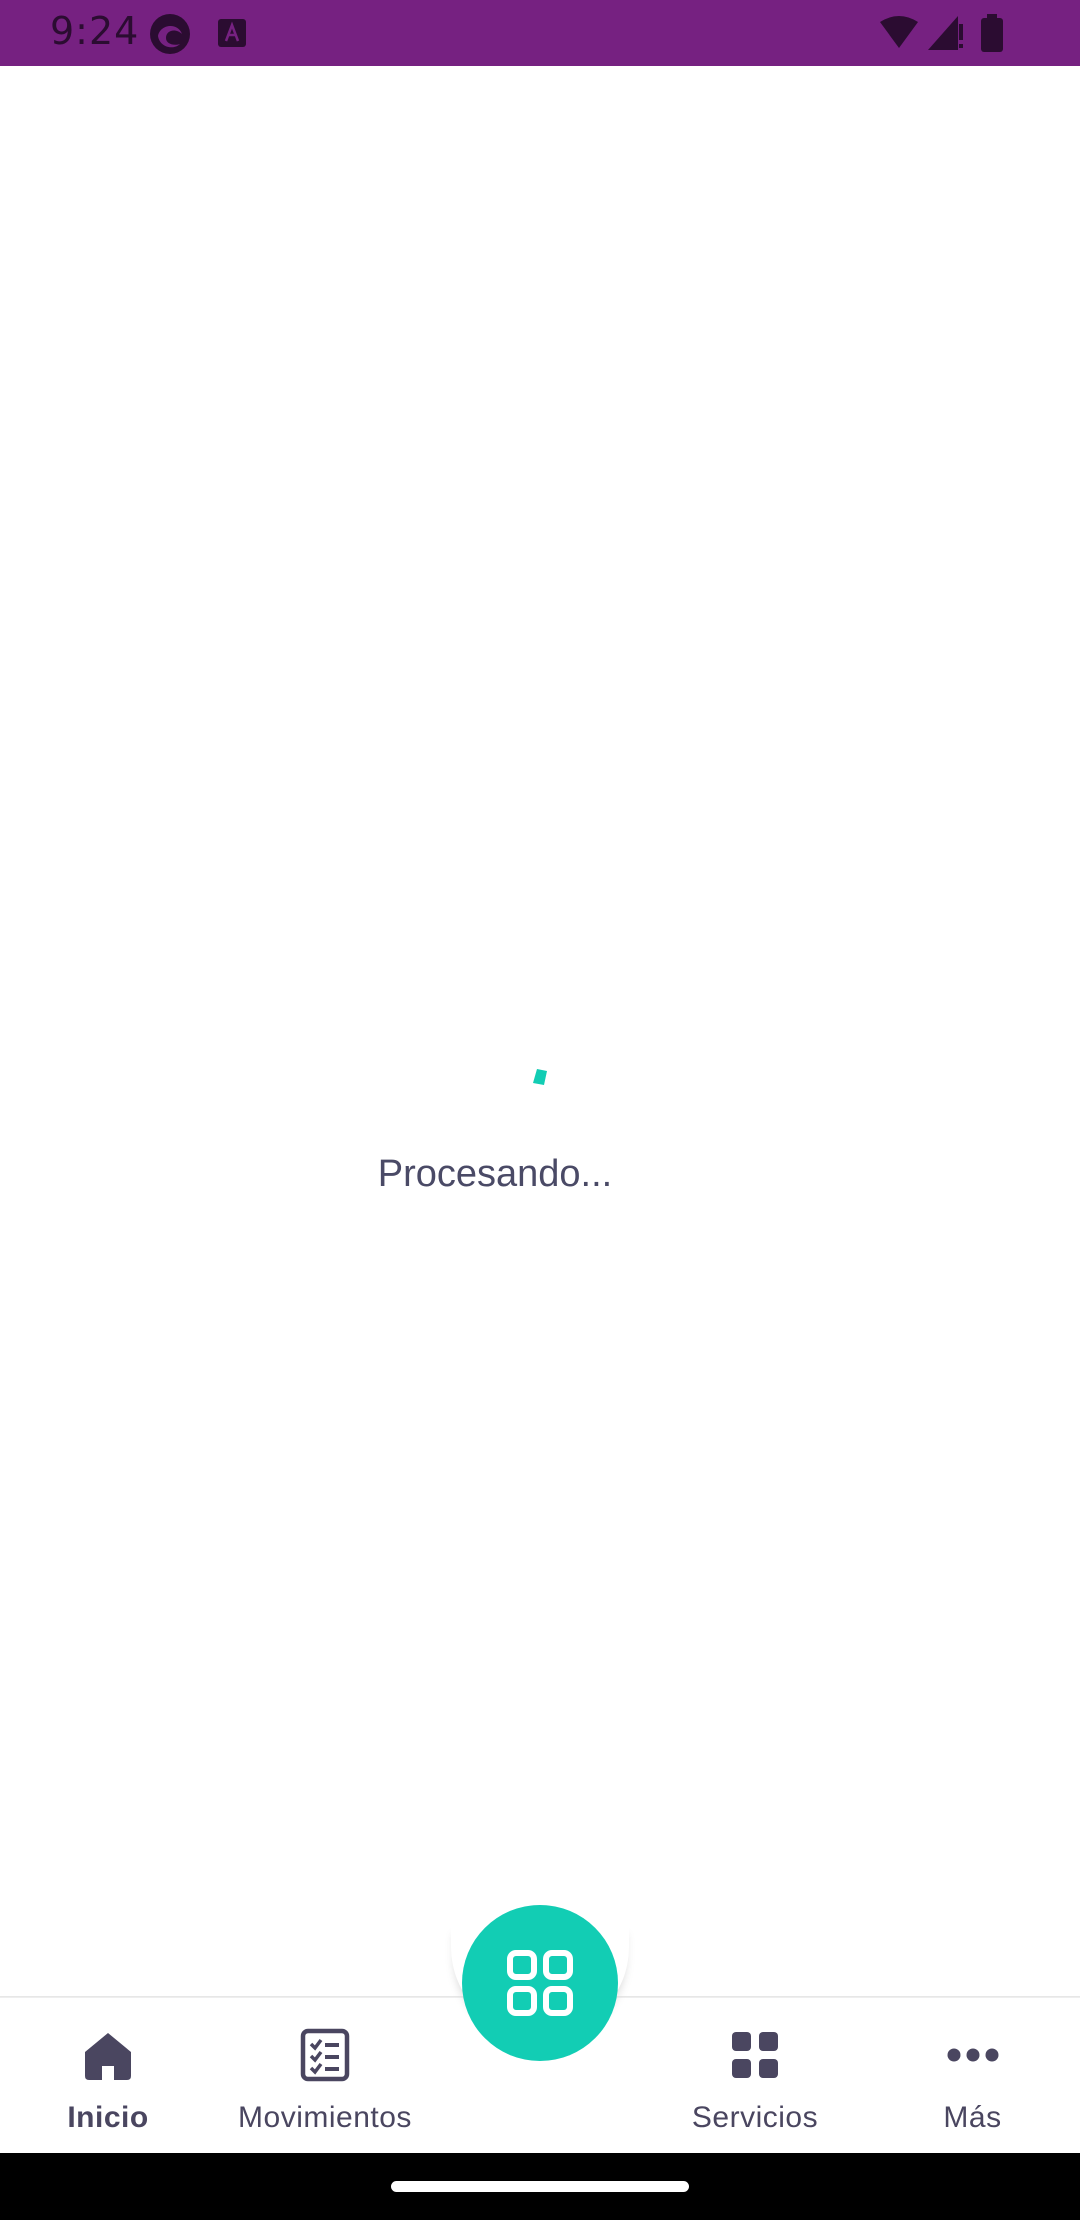  Describe the element at coordinates (972, 2075) in the screenshot. I see `nav-item-mas: Más` at that location.